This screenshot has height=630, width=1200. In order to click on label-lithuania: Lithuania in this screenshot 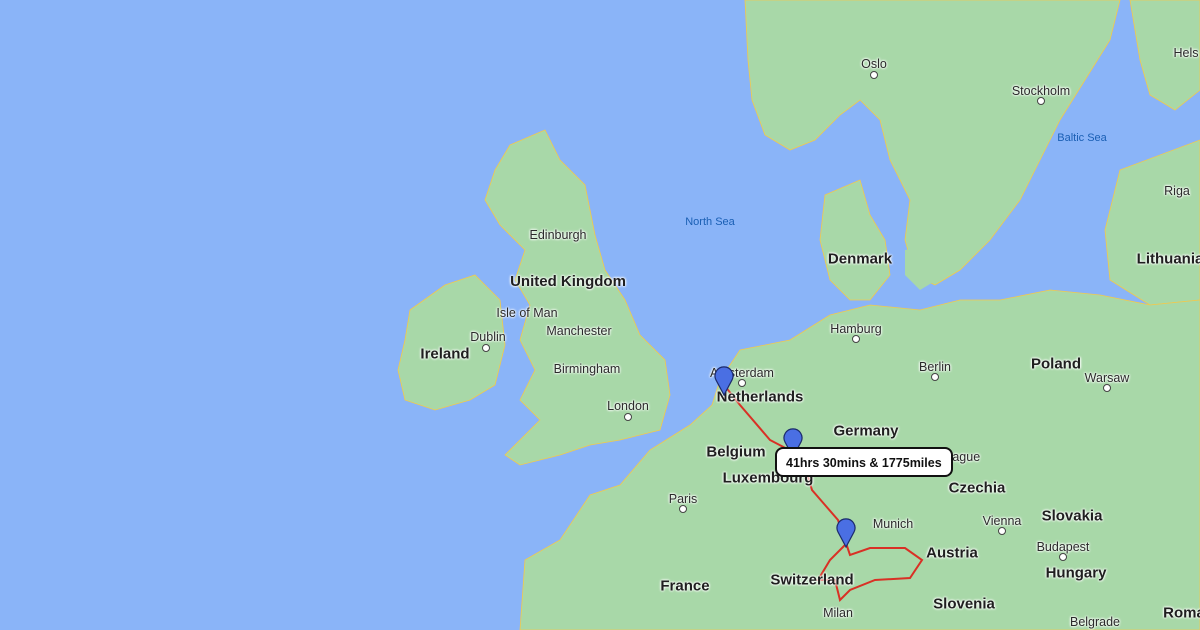, I will do `click(1168, 259)`.